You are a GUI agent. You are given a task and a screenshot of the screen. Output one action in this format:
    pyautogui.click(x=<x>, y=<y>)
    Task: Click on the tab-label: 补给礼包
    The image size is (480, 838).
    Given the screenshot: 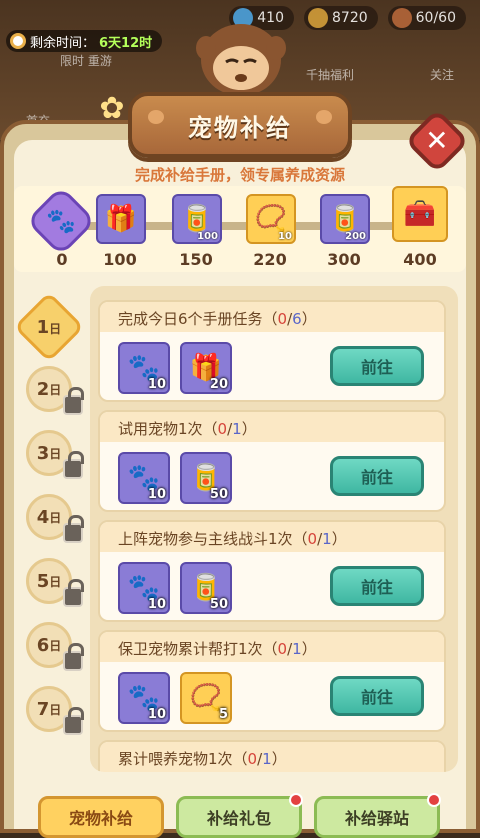 What is the action you would take?
    pyautogui.click(x=238, y=818)
    